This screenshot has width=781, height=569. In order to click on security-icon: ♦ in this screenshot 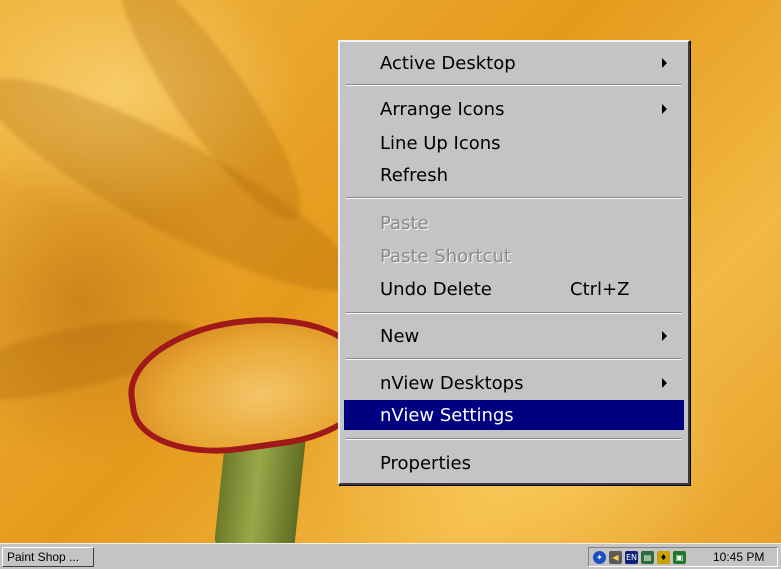, I will do `click(663, 557)`.